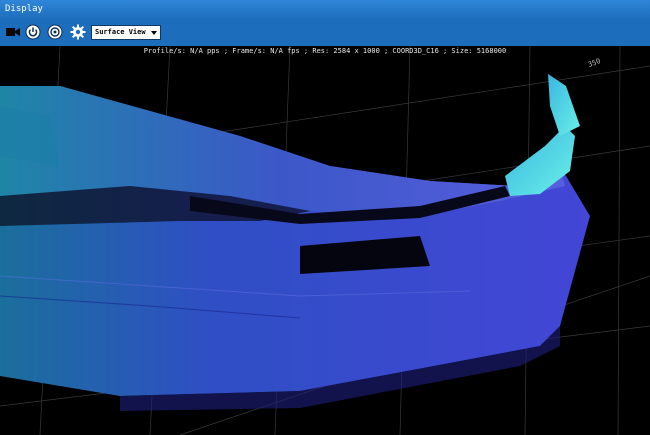 This screenshot has height=435, width=650. I want to click on view-mode-dropdown: Surface View, so click(126, 32).